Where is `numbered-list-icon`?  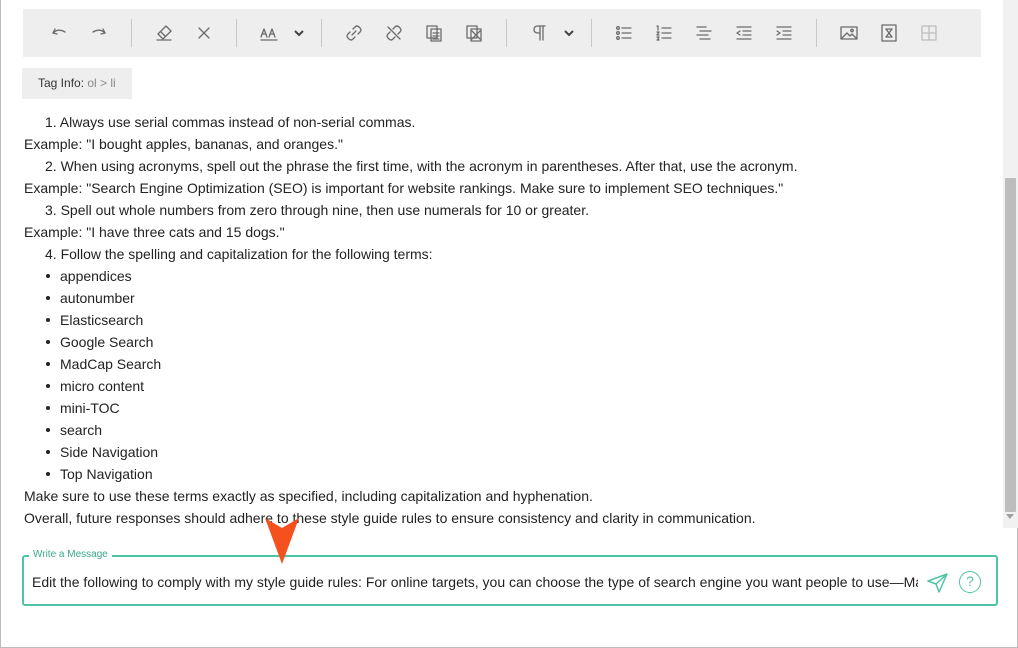
numbered-list-icon is located at coordinates (664, 33).